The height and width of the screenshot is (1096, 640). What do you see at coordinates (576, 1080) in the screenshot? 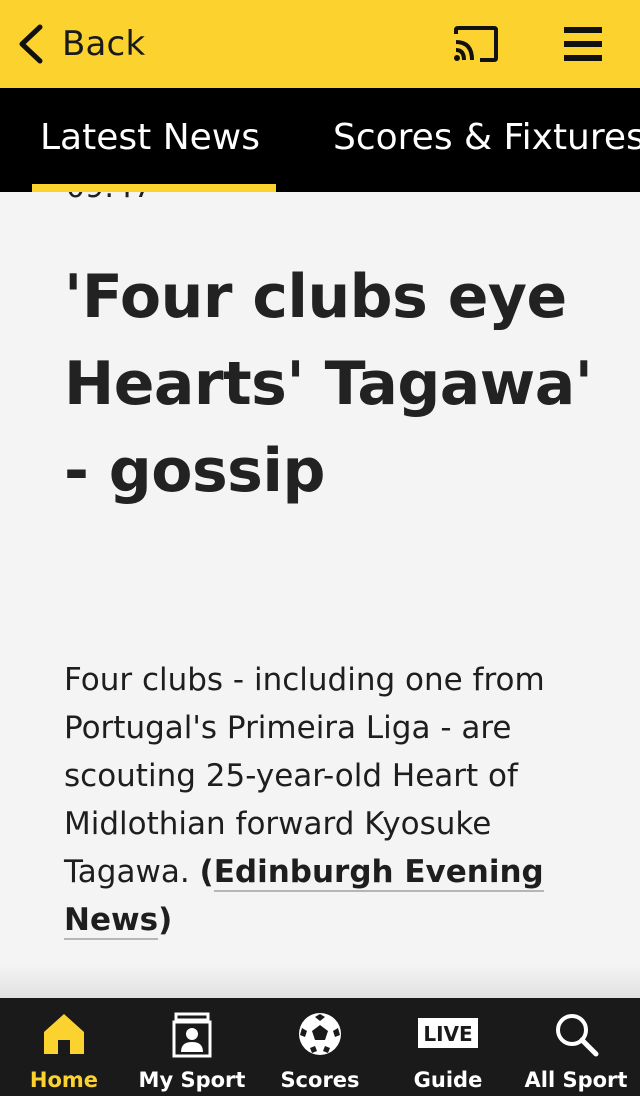
I see `nav-all-sport-label: All Sport` at bounding box center [576, 1080].